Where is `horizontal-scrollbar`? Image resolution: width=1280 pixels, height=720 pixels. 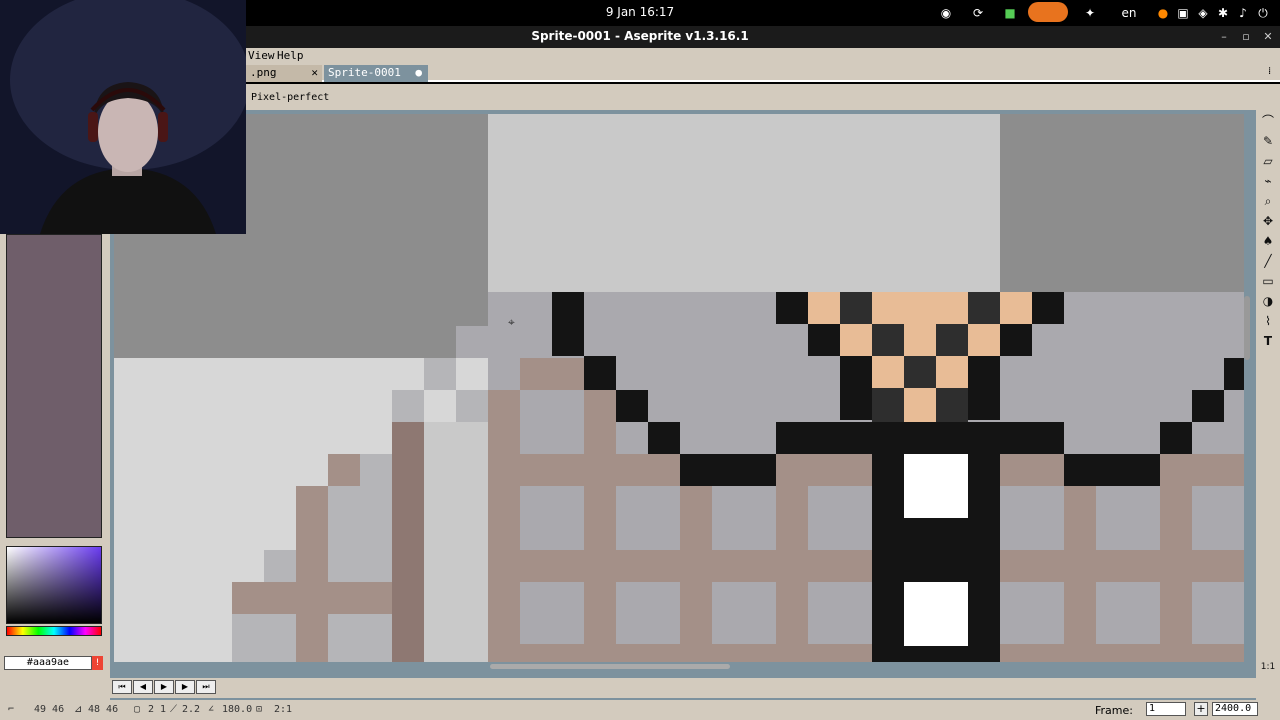 horizontal-scrollbar is located at coordinates (610, 666).